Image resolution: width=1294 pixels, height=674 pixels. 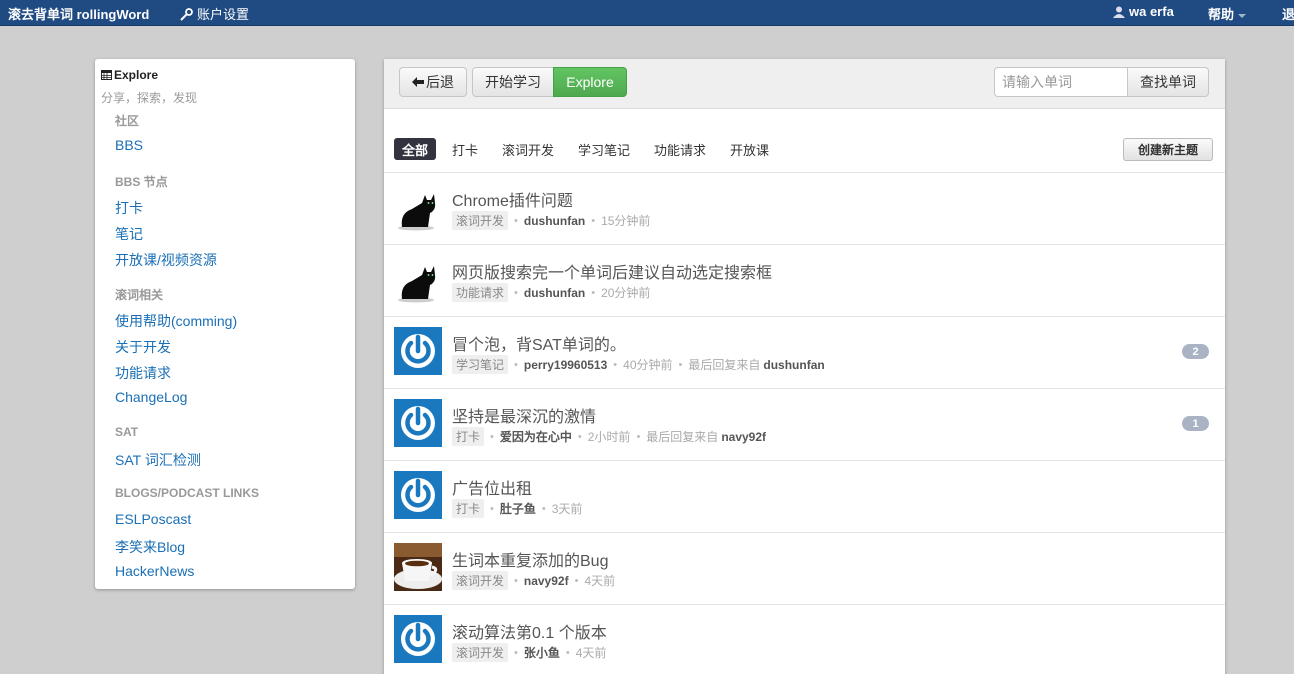 What do you see at coordinates (150, 547) in the screenshot?
I see `sidebar-link-lixiaolai-blog: 李笑来Blog` at bounding box center [150, 547].